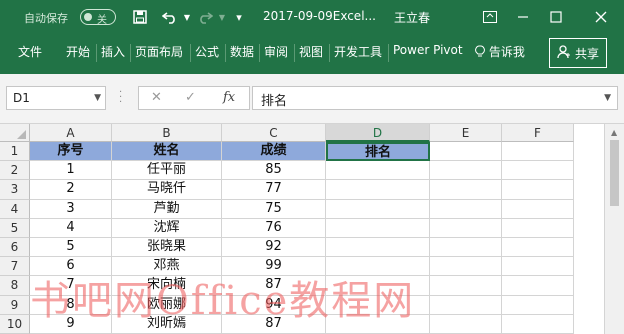  What do you see at coordinates (140, 17) in the screenshot?
I see `save-icon` at bounding box center [140, 17].